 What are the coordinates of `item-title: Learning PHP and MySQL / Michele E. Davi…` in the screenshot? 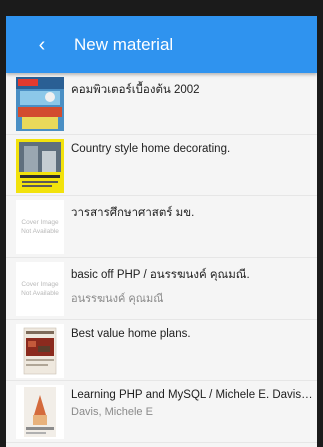 It's located at (192, 395).